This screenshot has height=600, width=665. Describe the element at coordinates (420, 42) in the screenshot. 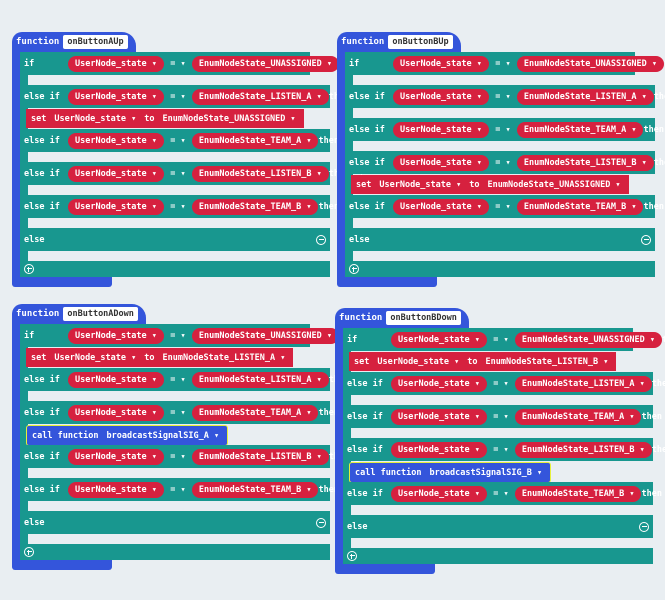

I see `function-name-field: onButtonBUp` at that location.